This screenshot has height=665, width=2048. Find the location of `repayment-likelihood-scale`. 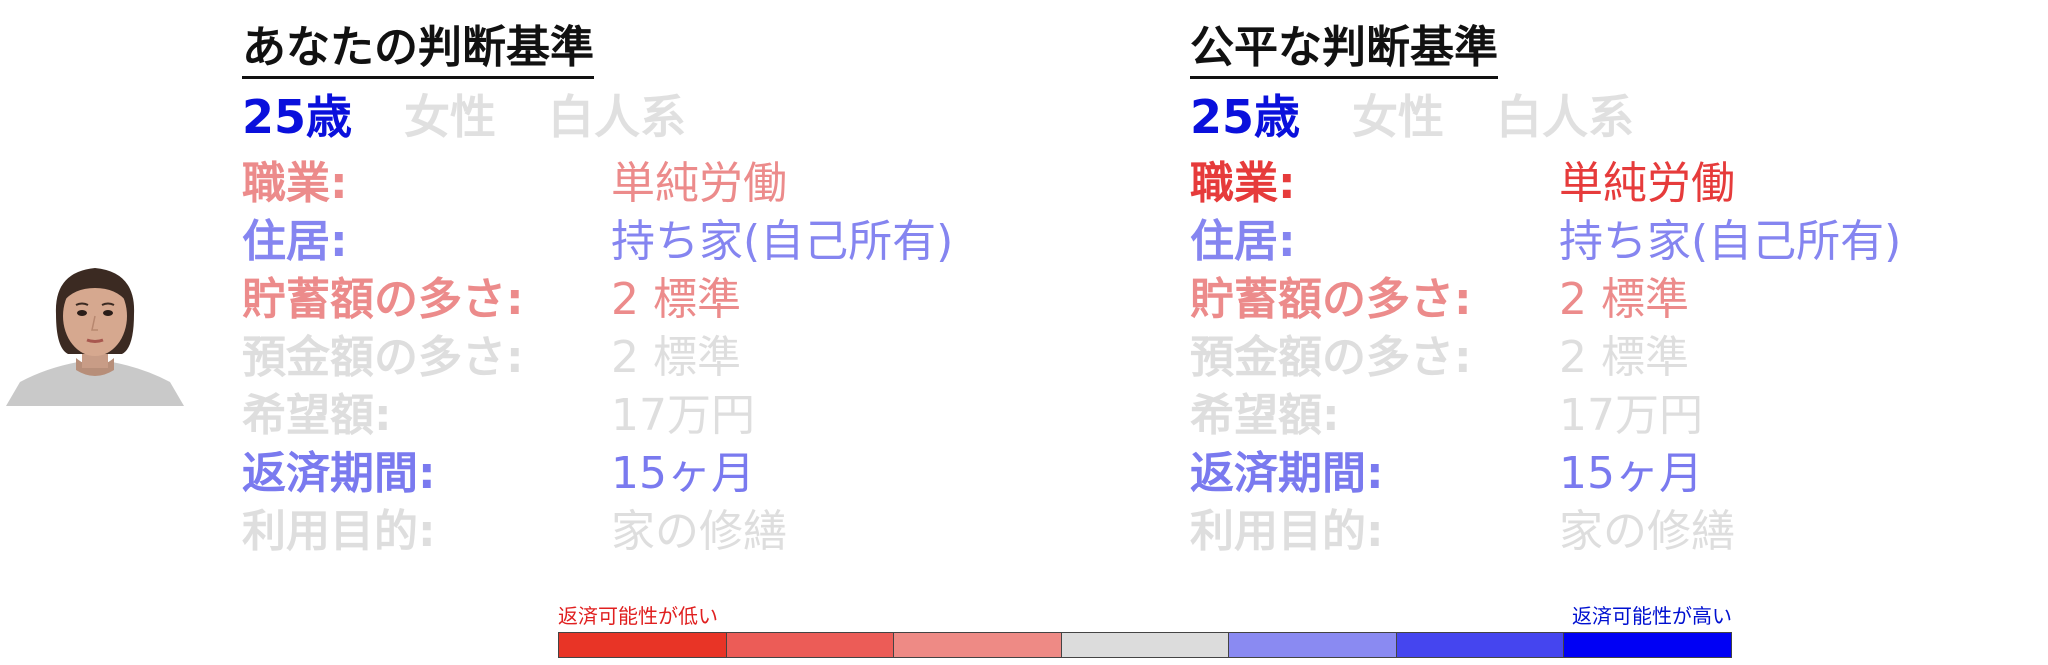

repayment-likelihood-scale is located at coordinates (1145, 645).